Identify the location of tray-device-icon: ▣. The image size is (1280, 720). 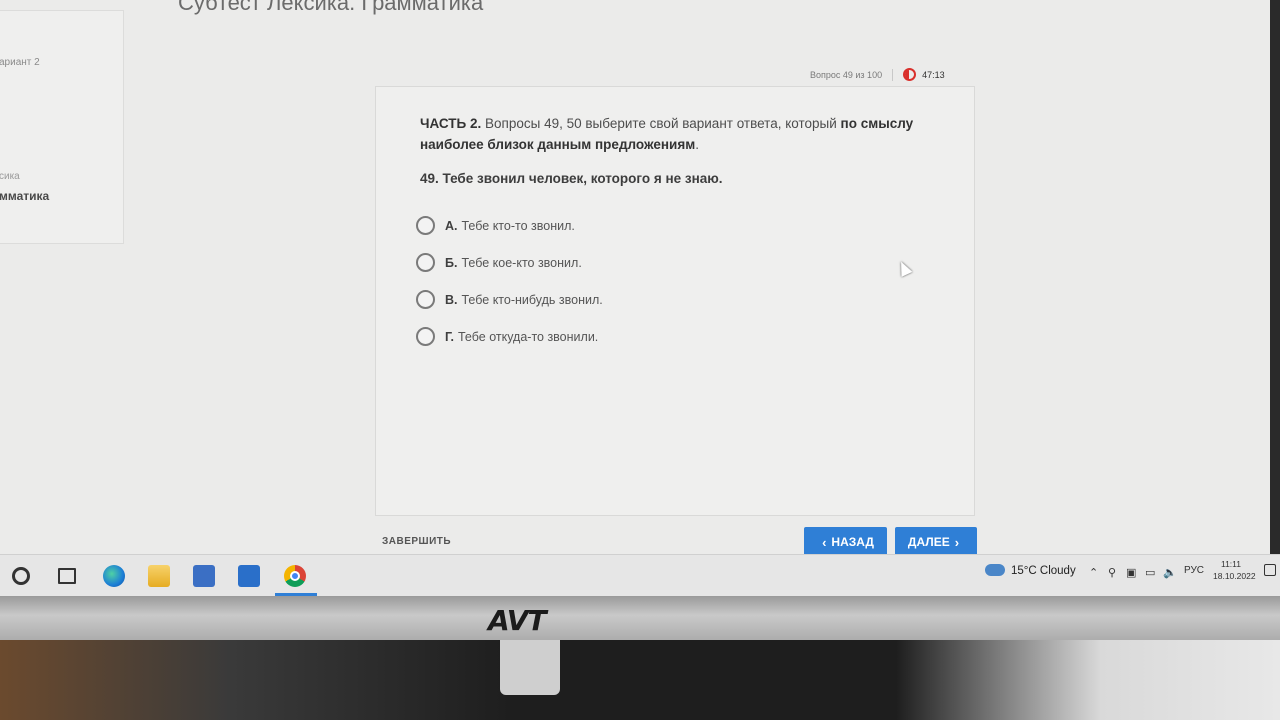
(1131, 572).